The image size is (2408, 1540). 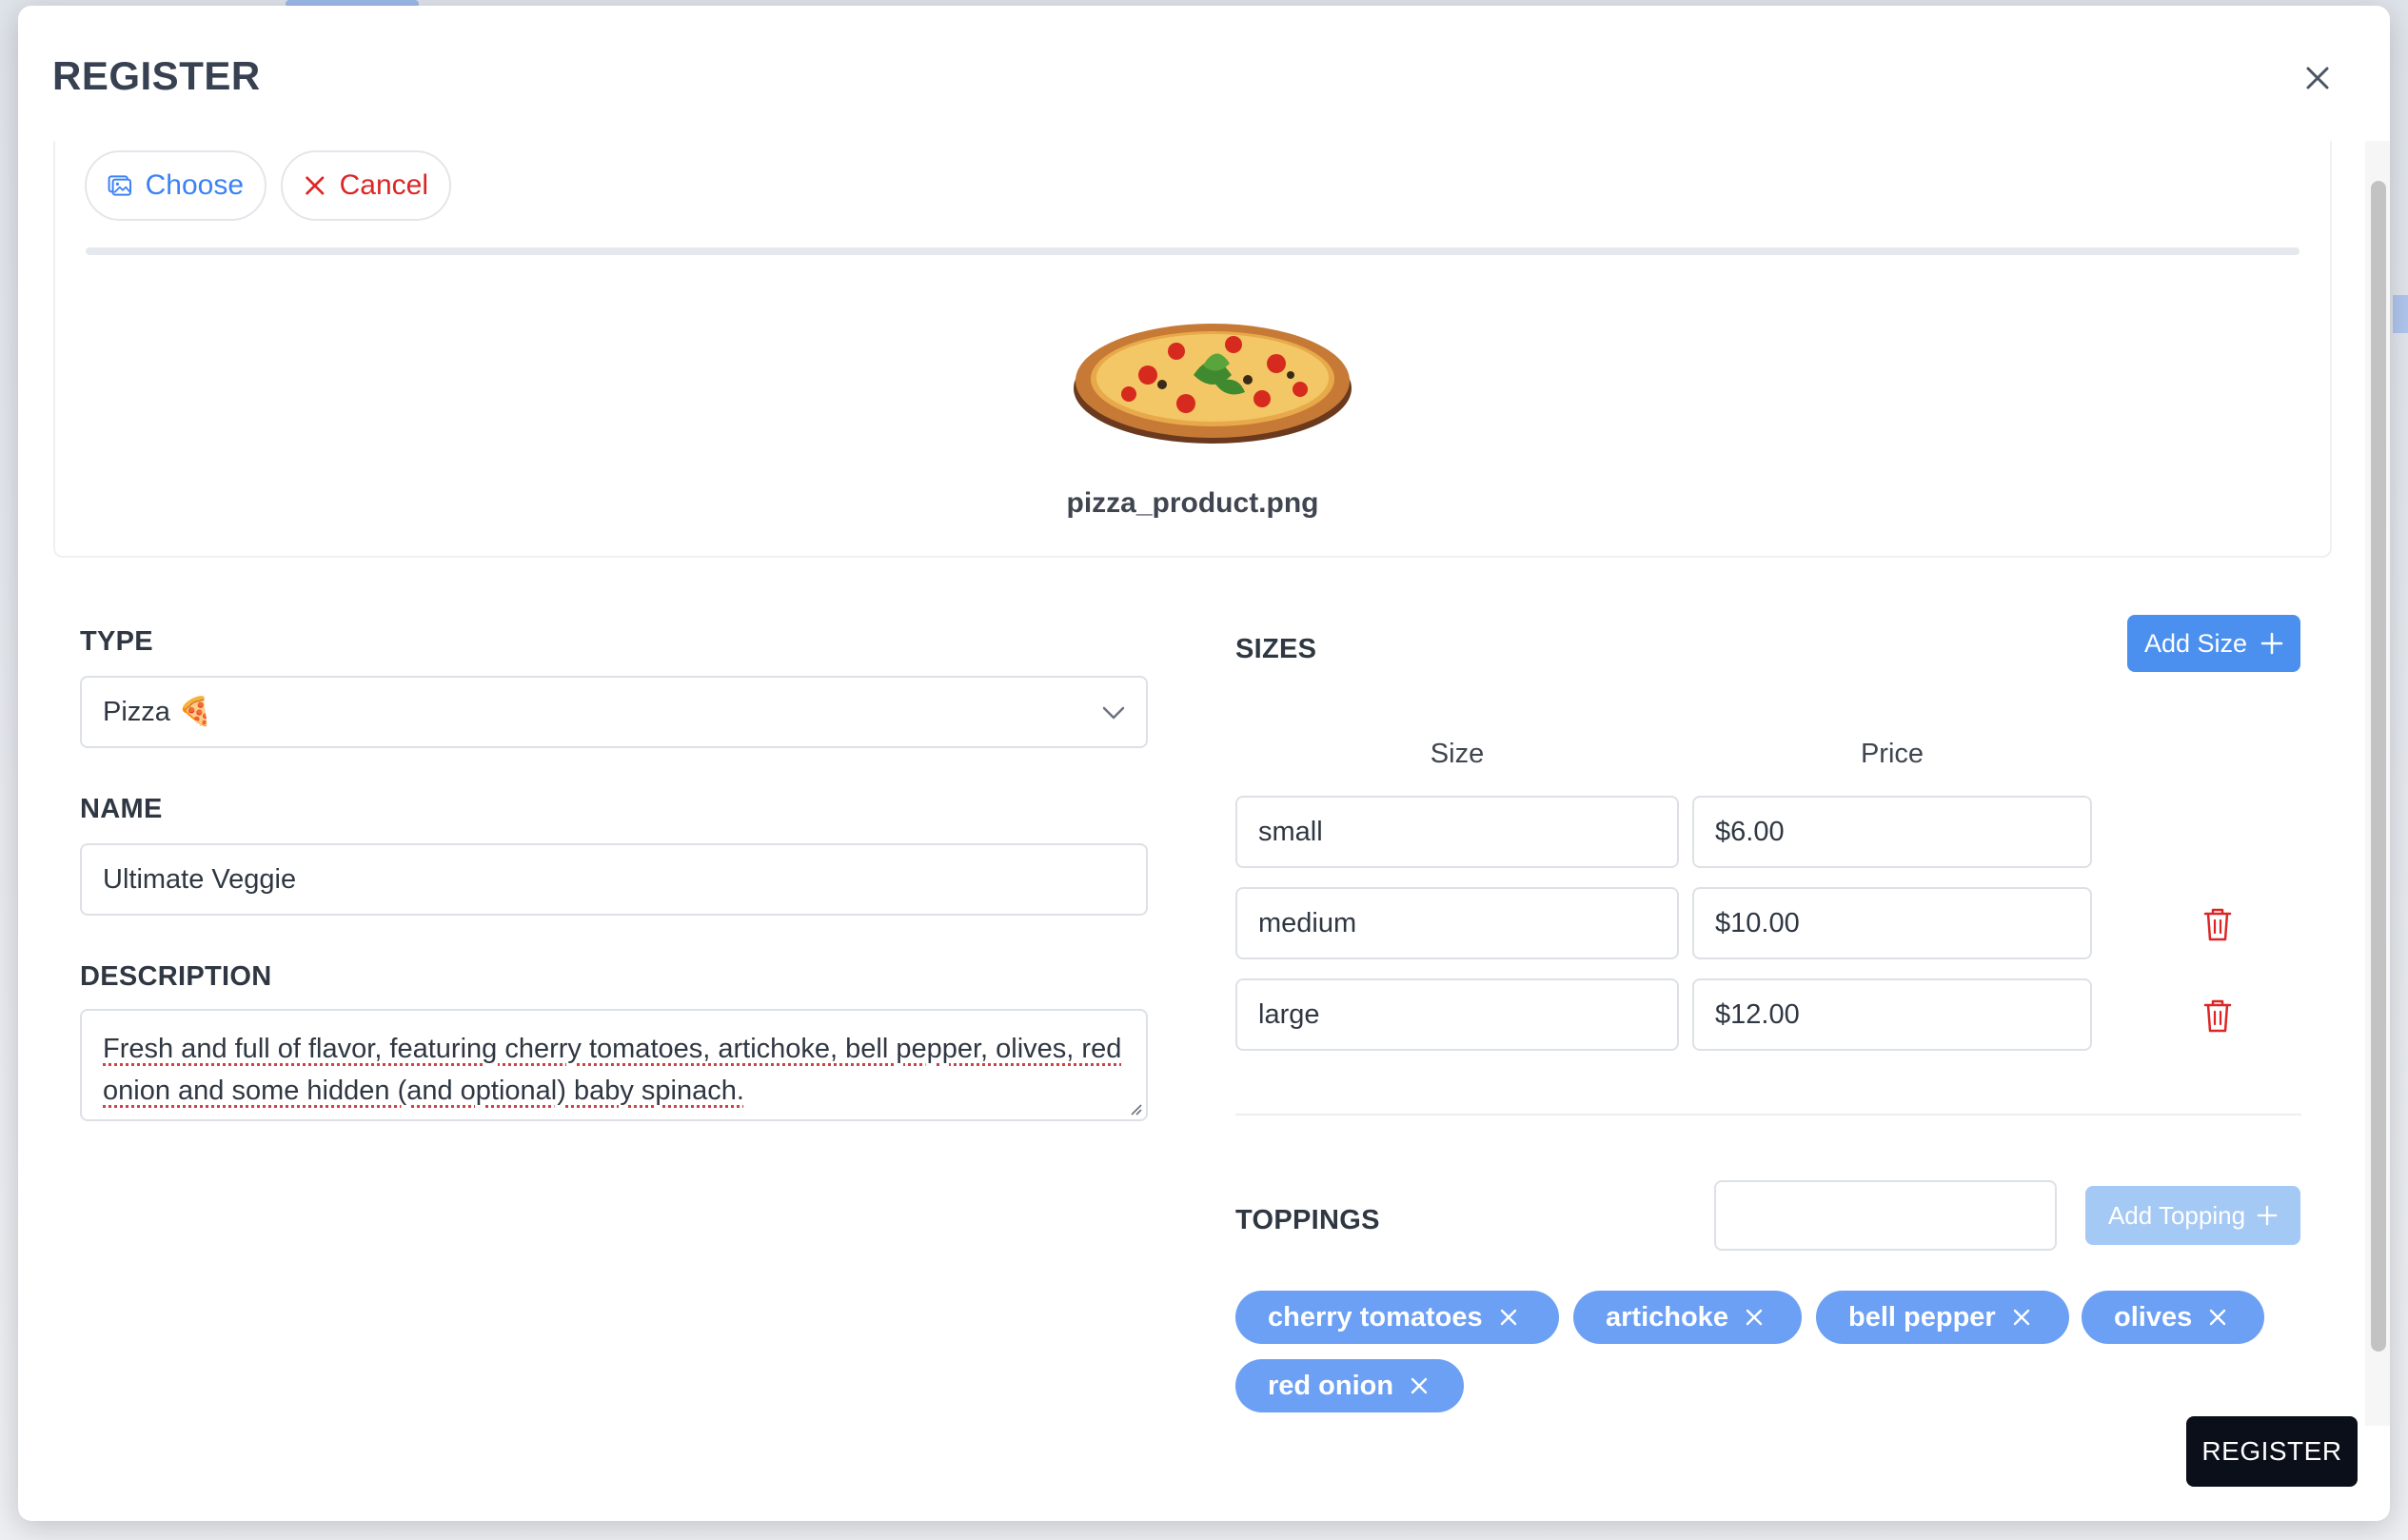 I want to click on add-size-label: Add Size, so click(x=2195, y=643).